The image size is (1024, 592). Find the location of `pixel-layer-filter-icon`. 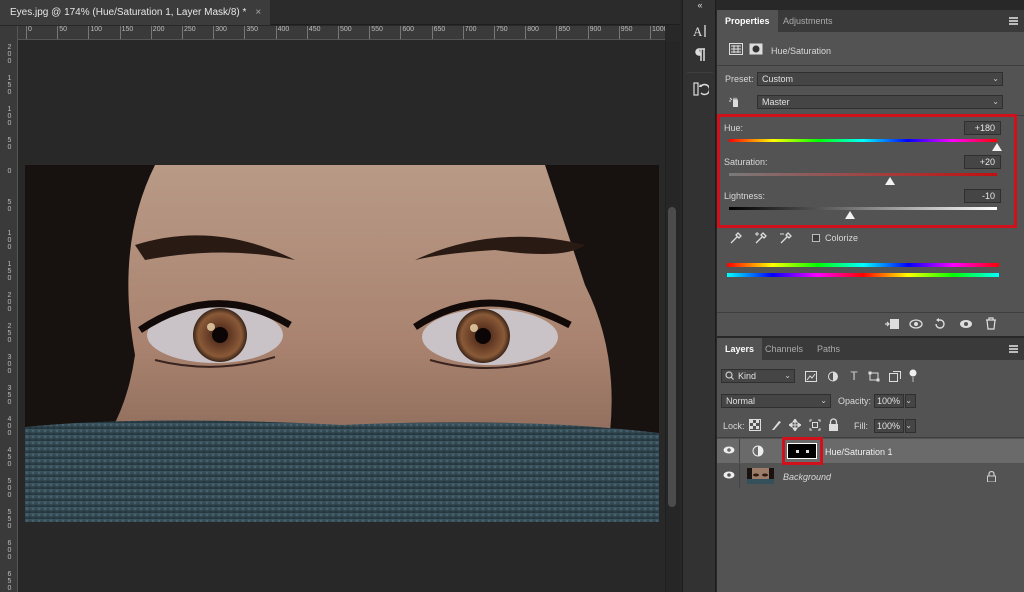

pixel-layer-filter-icon is located at coordinates (811, 376).